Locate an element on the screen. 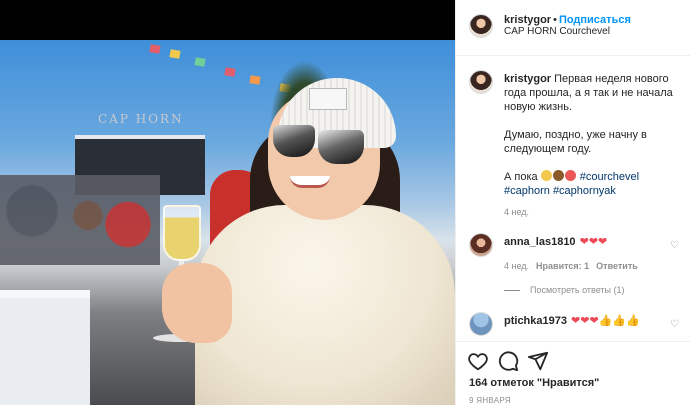  author-username: kristygor is located at coordinates (527, 20).